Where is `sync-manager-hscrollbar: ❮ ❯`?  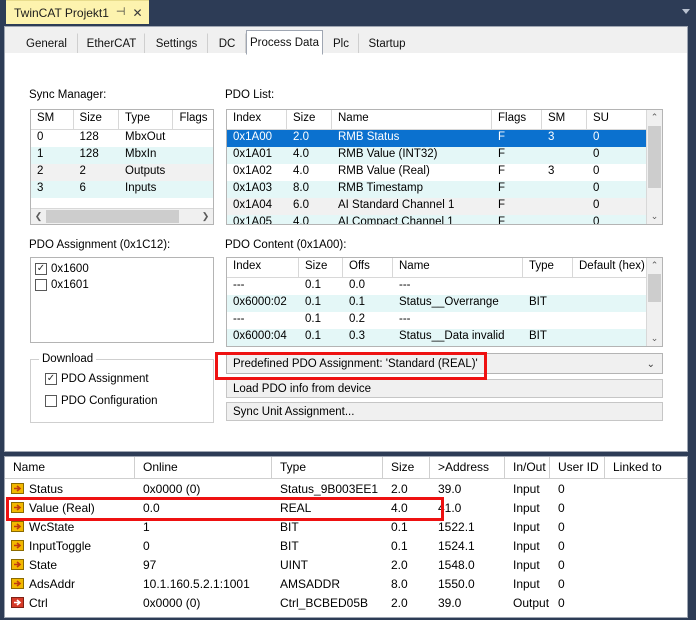 sync-manager-hscrollbar: ❮ ❯ is located at coordinates (122, 216).